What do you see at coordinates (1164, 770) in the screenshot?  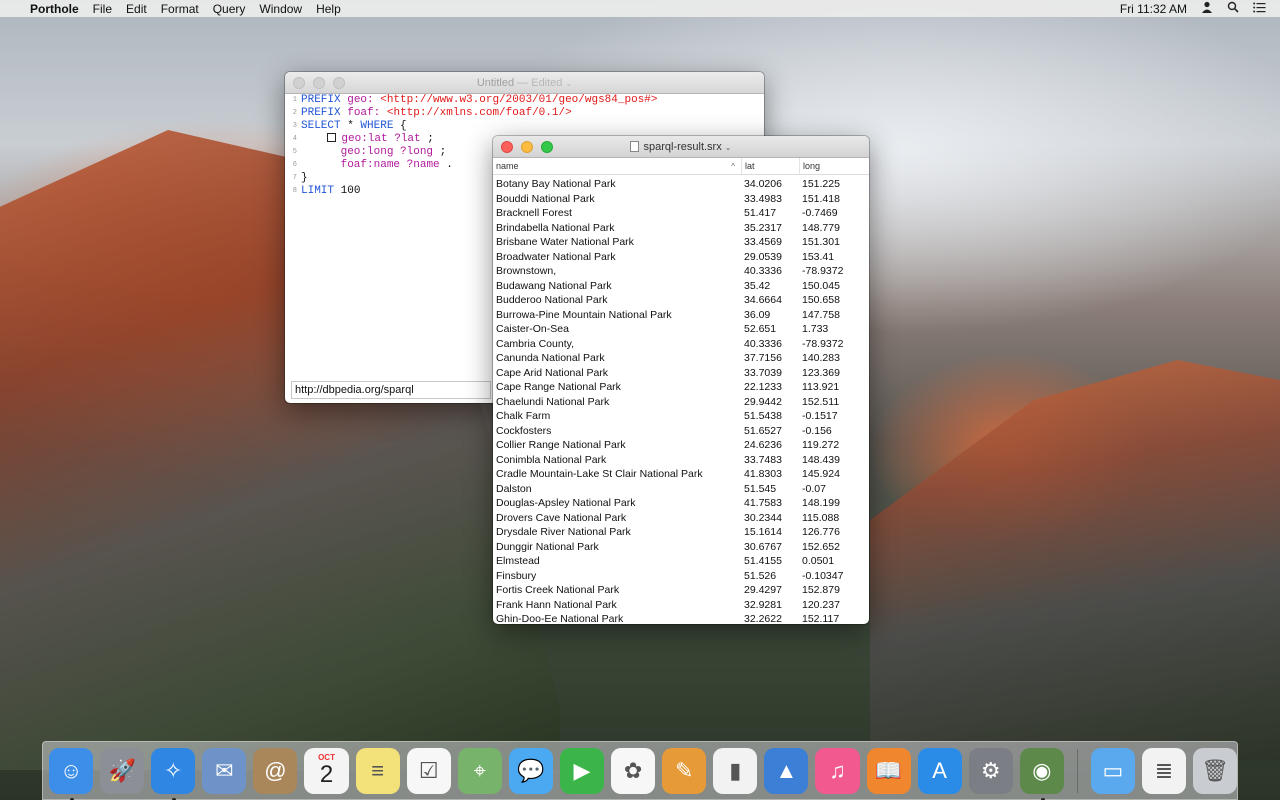 I see `document-icon: ≣` at bounding box center [1164, 770].